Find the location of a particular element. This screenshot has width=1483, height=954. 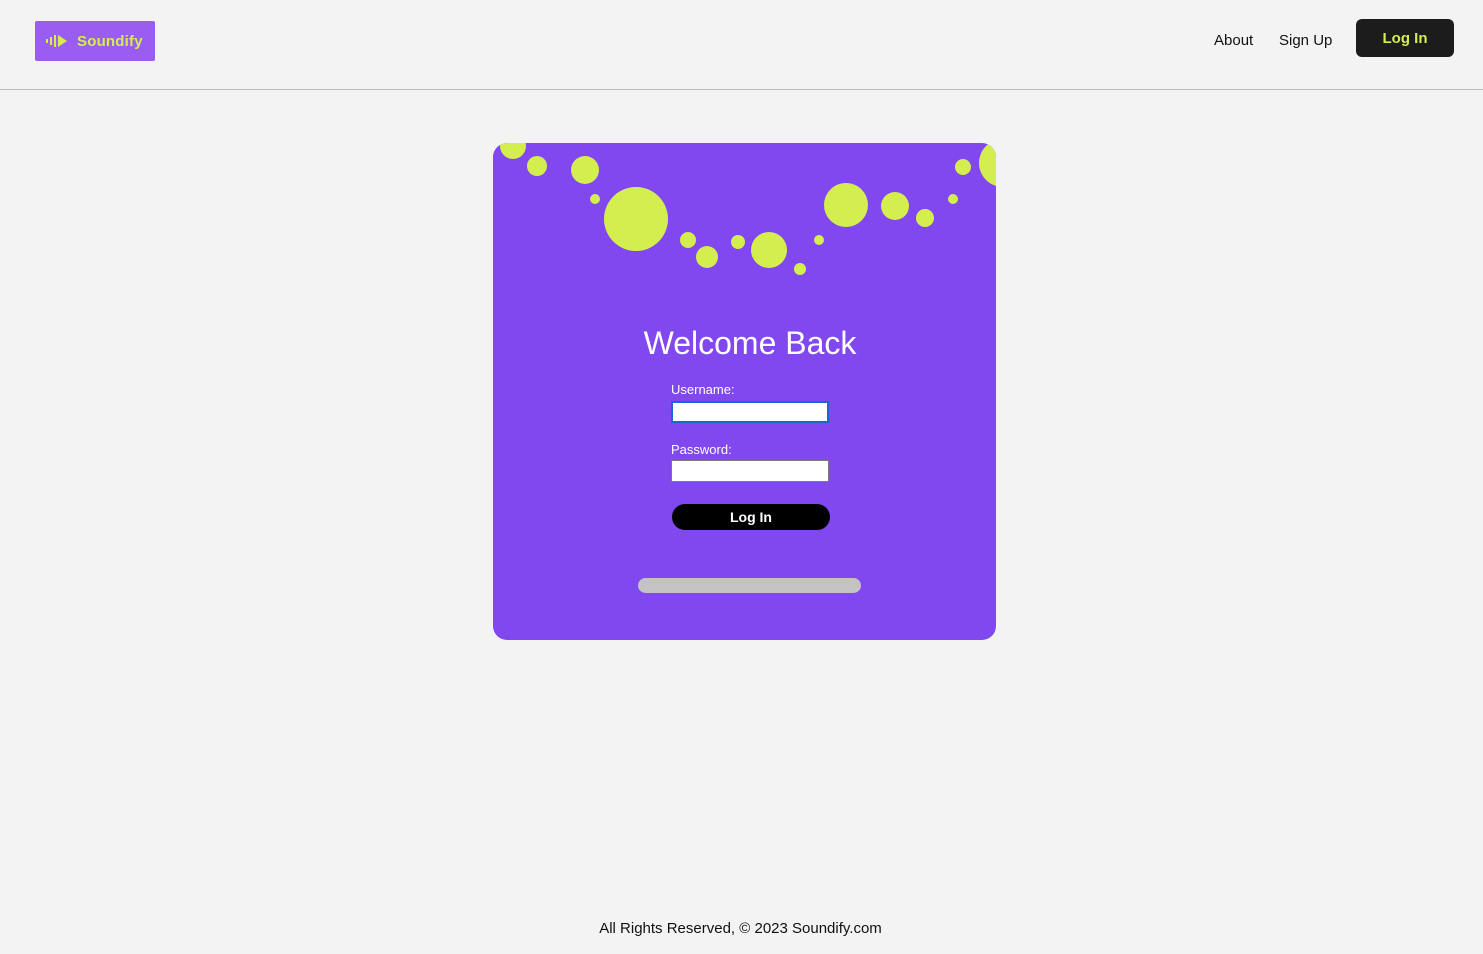

decorative-bubbles is located at coordinates (748, 209).